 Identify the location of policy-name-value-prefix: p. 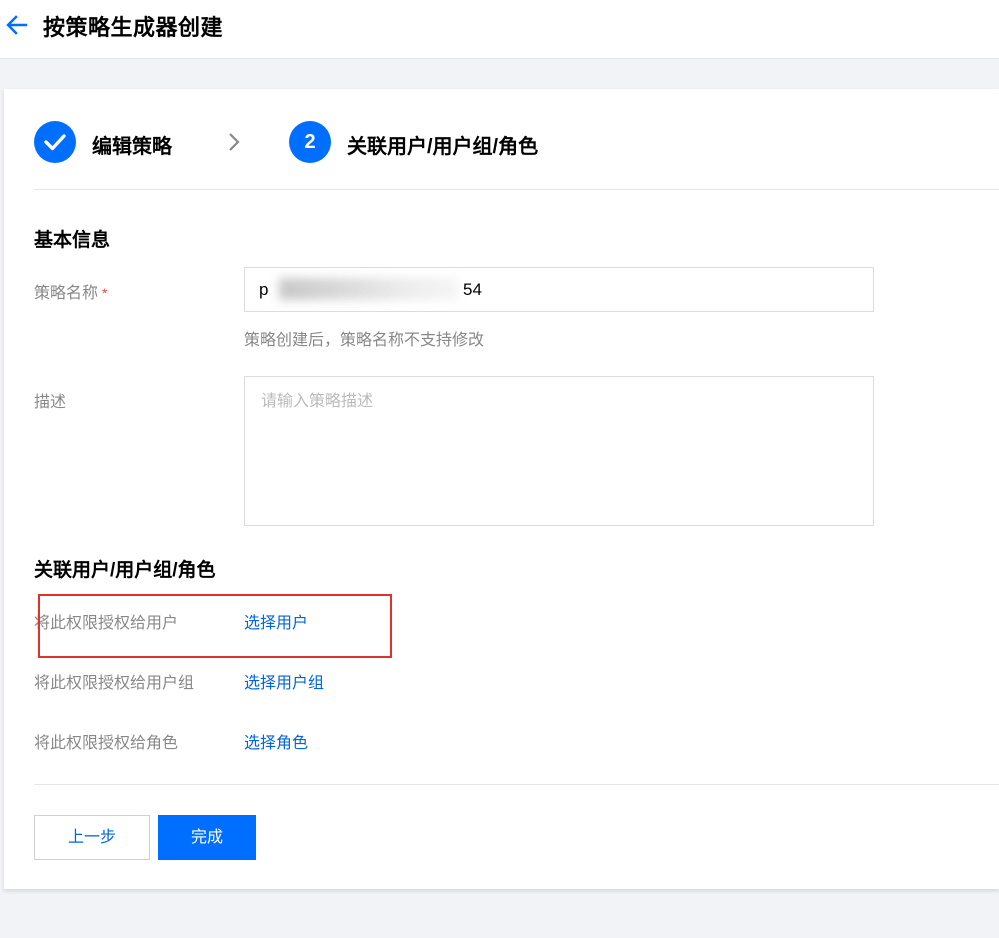
(264, 289).